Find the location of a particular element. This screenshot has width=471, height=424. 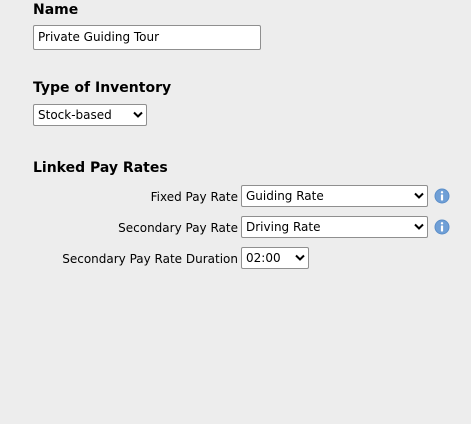

secondary-pay-rate-label: Secondary Pay Rate is located at coordinates (178, 228).